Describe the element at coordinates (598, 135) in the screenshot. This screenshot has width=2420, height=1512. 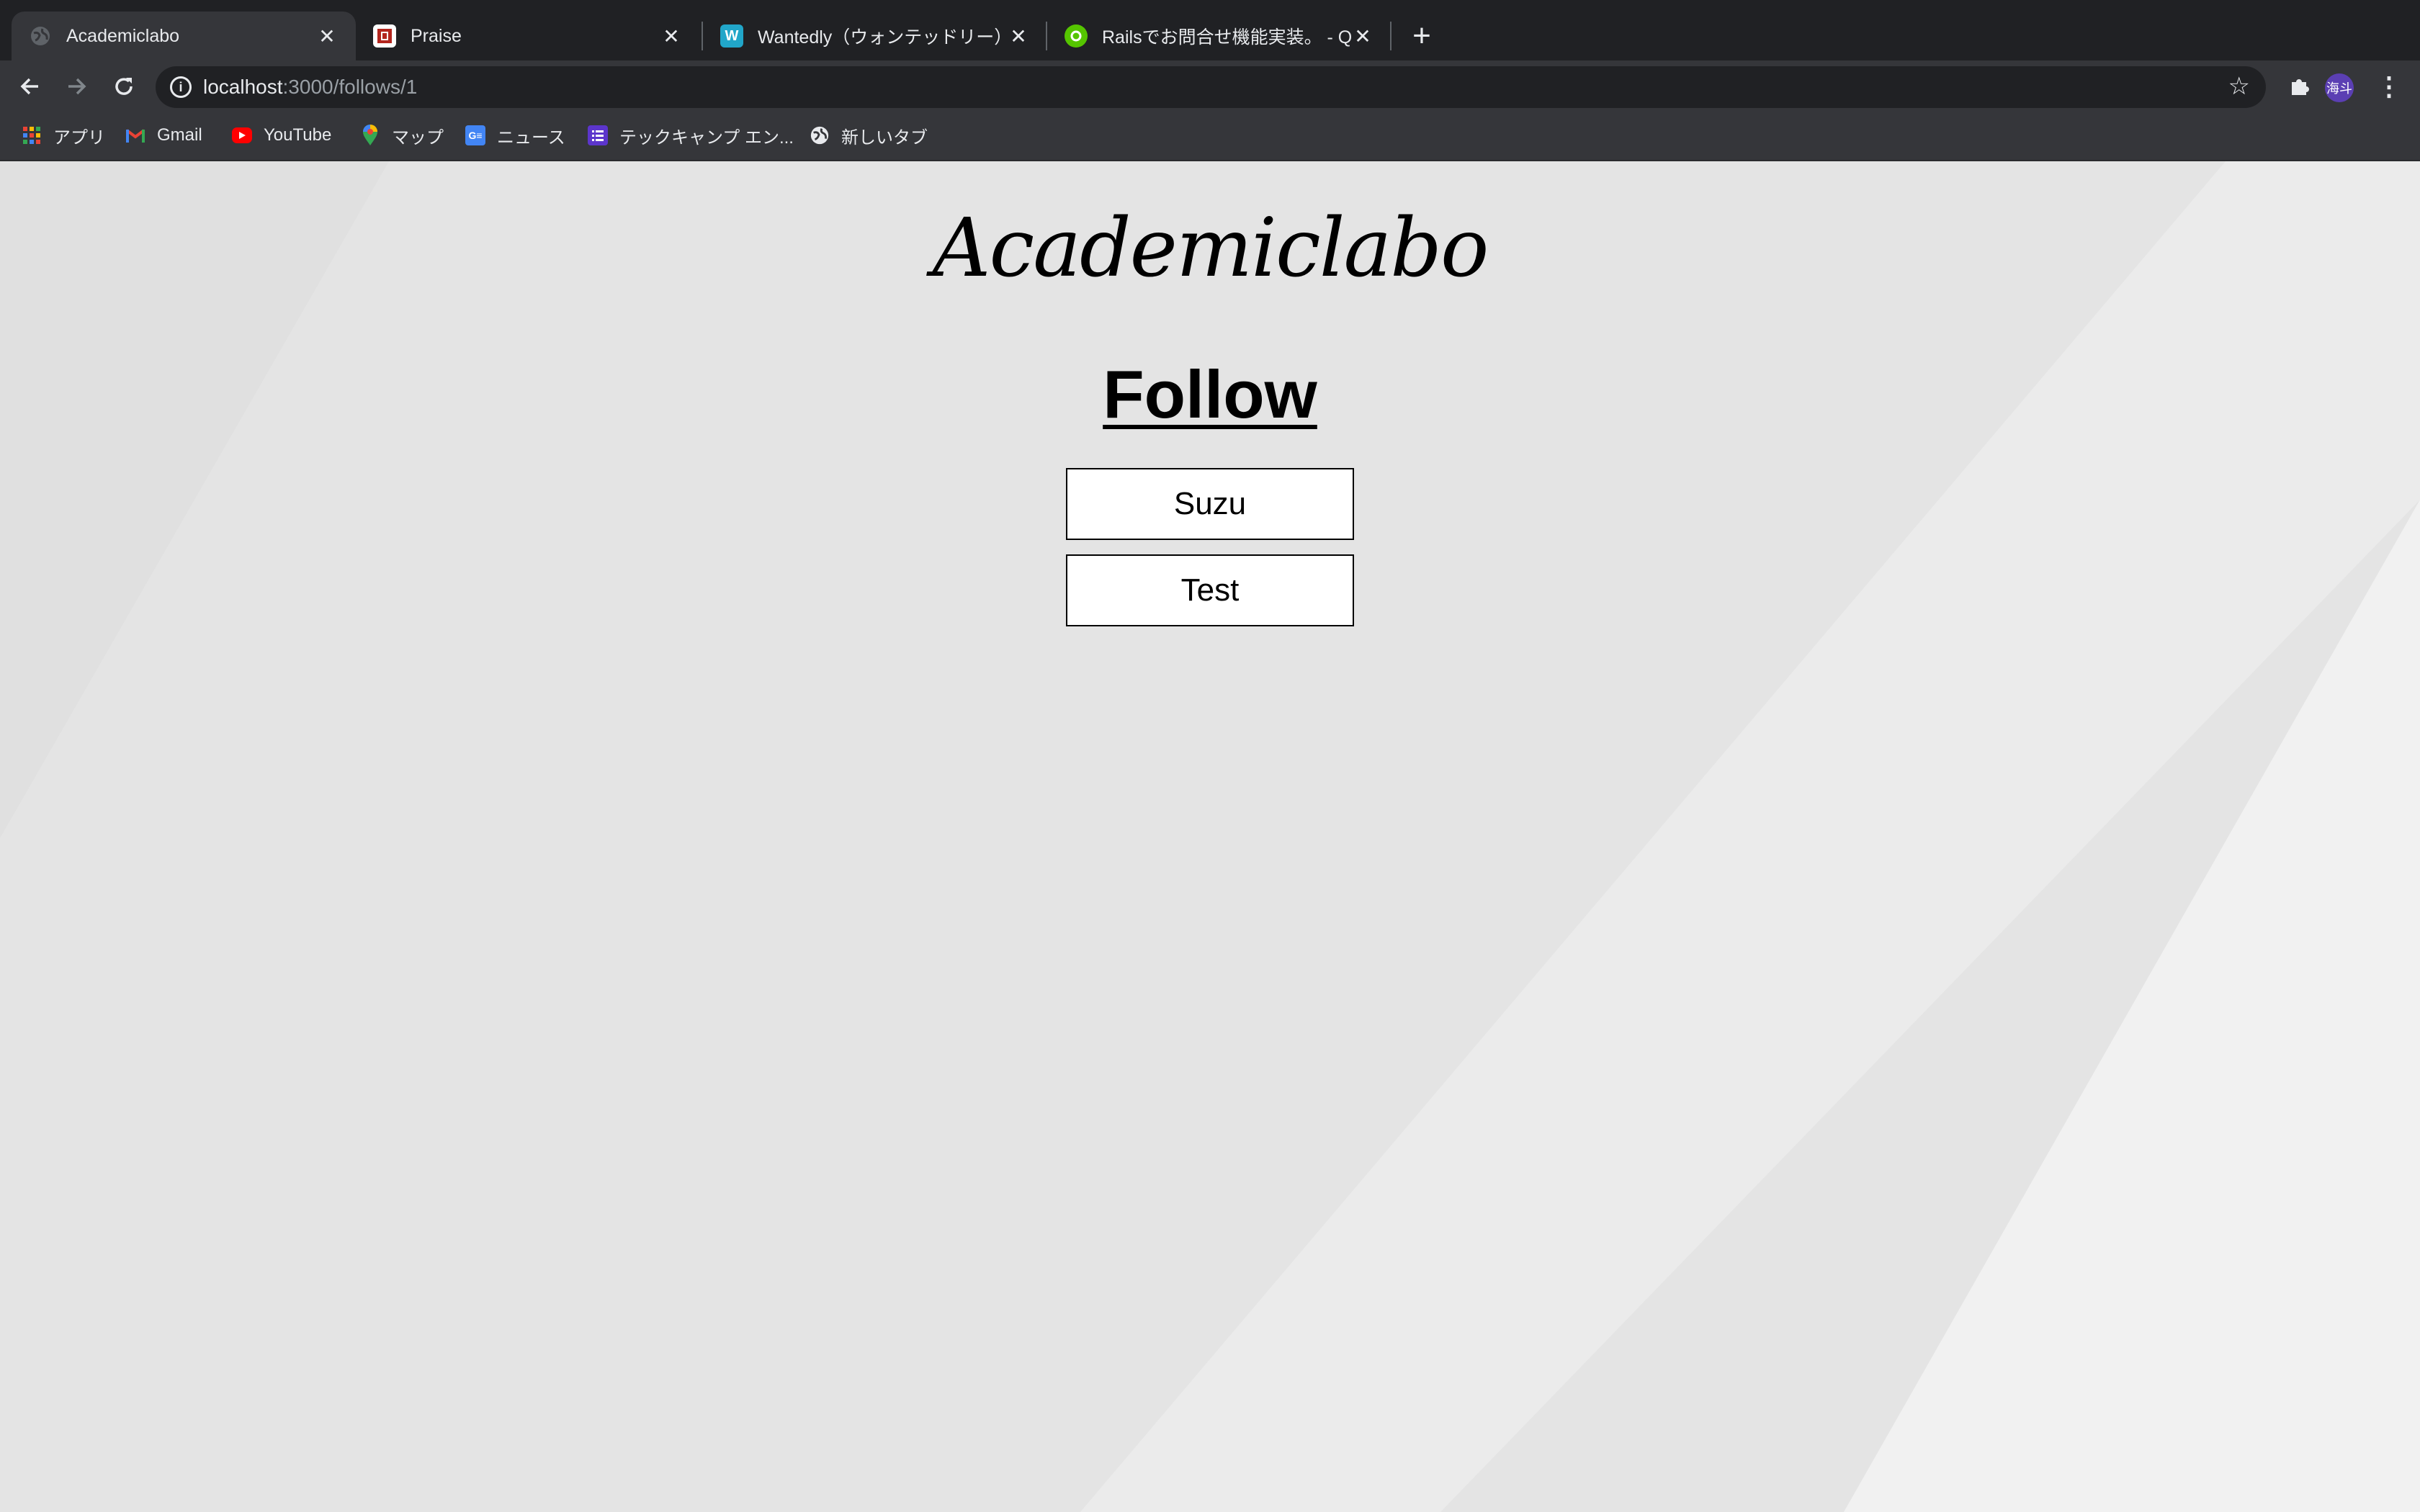
I see `list-icon` at that location.